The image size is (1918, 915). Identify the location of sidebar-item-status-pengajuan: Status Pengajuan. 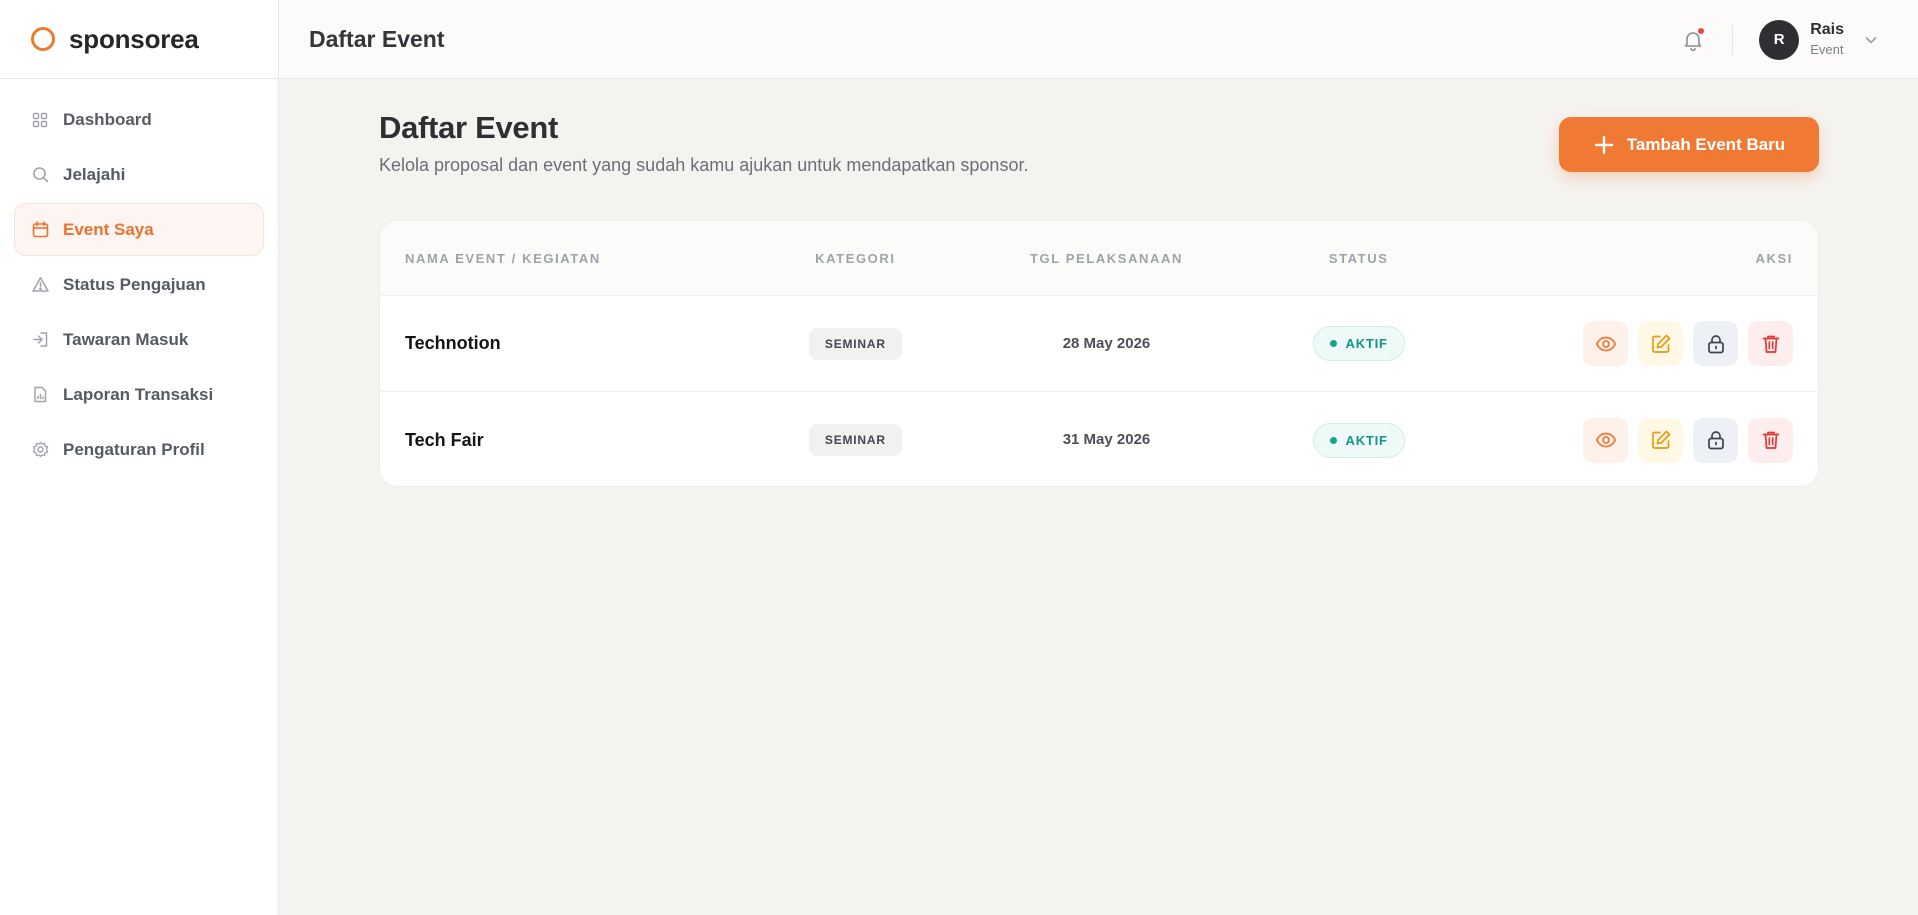
(139, 284).